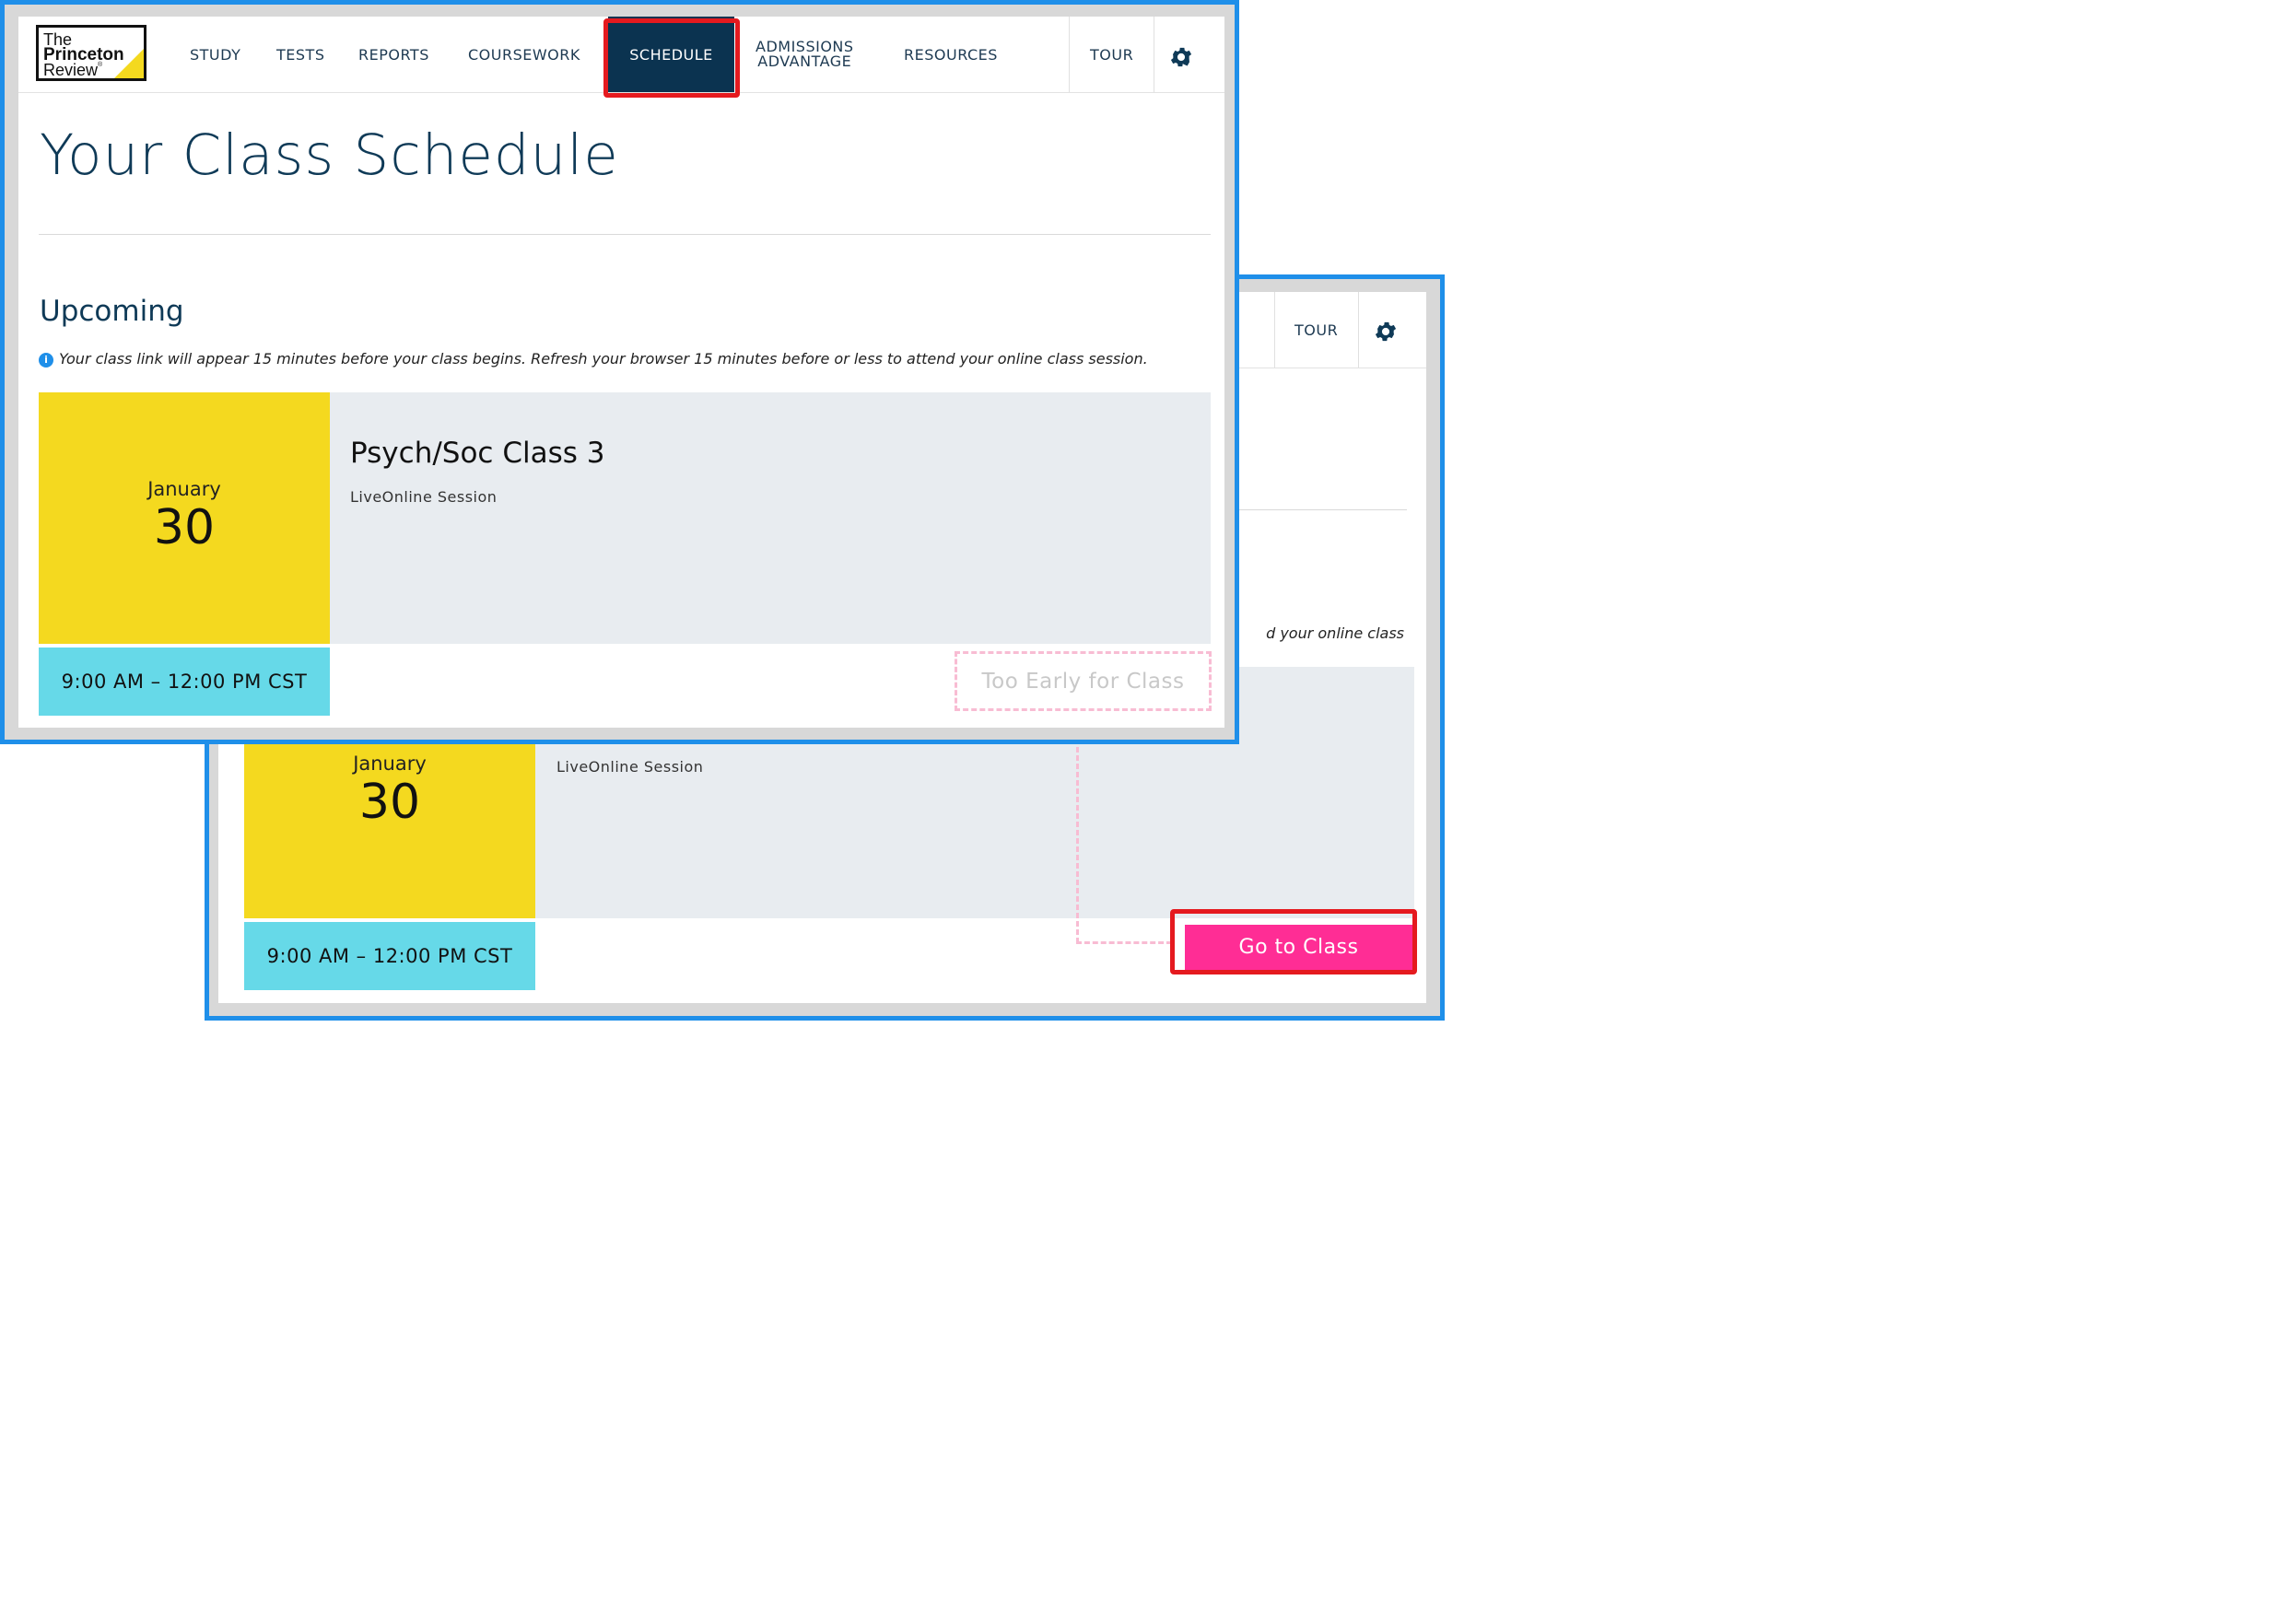 The width and height of the screenshot is (2296, 1622). I want to click on class-date-box: January 30, so click(184, 518).